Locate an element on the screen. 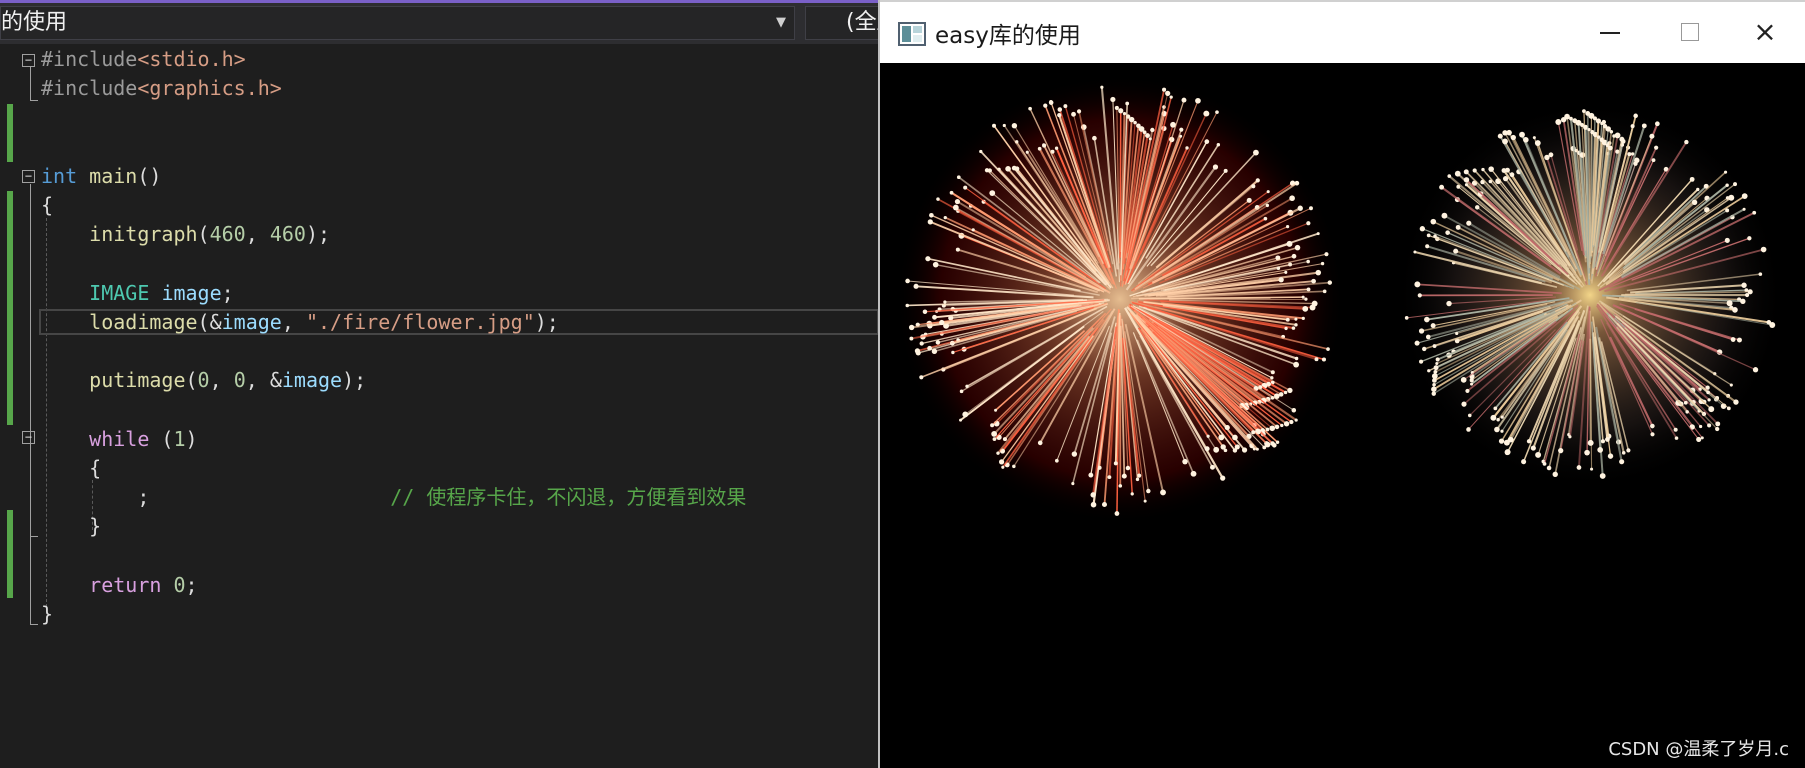 The height and width of the screenshot is (768, 1805). minimize-icon is located at coordinates (1610, 33).